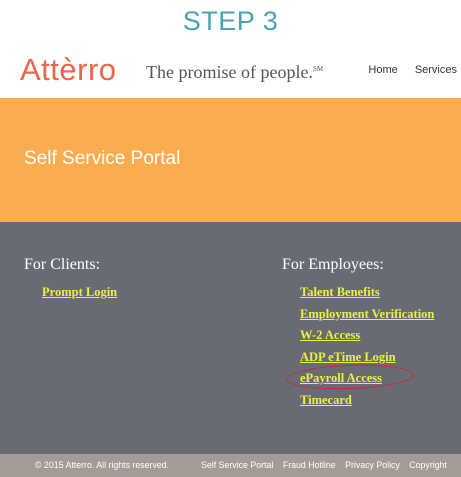 Image resolution: width=461 pixels, height=477 pixels. I want to click on top-nav: Home Services, so click(405, 70).